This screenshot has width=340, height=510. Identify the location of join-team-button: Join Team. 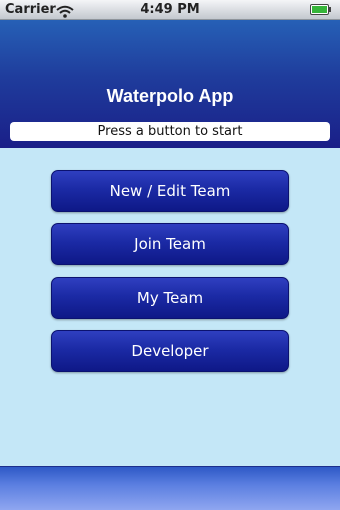
(170, 244).